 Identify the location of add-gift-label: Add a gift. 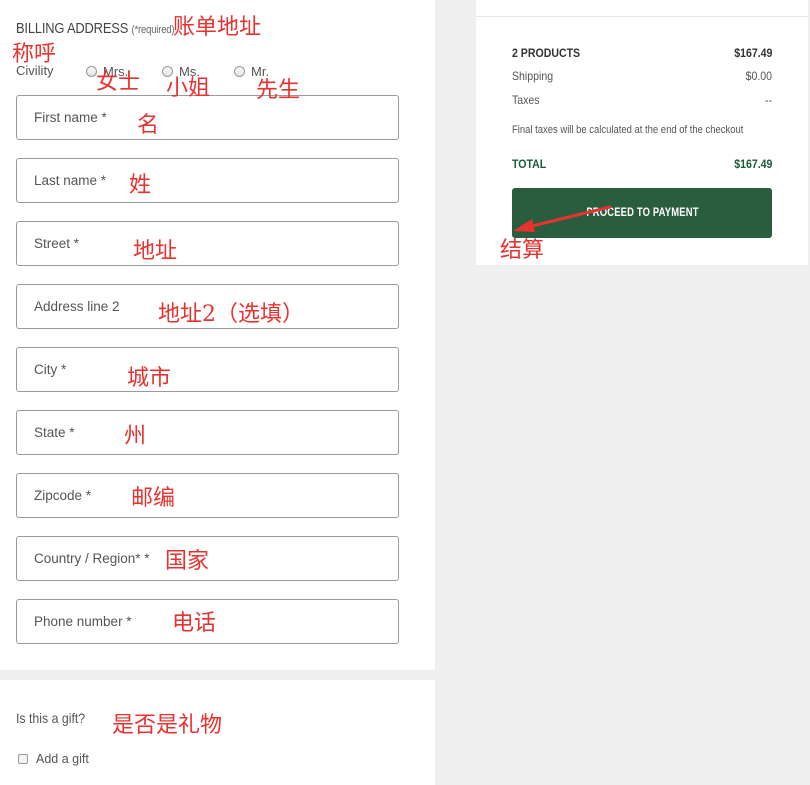
(62, 759).